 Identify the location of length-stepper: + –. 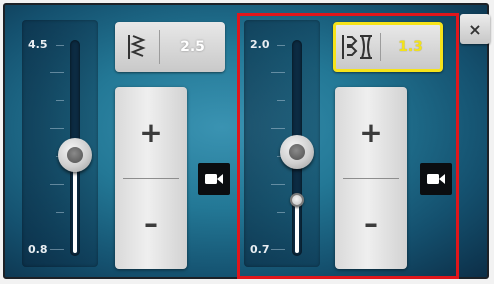
(371, 178).